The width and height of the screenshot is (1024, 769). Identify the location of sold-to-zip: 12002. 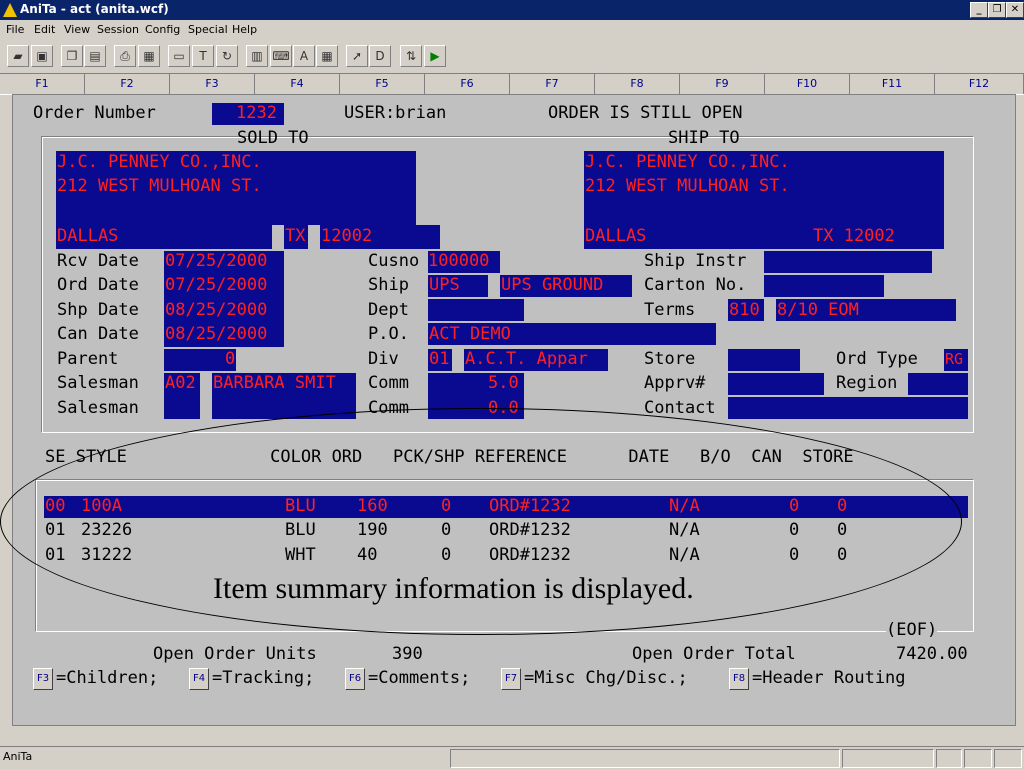
(347, 236).